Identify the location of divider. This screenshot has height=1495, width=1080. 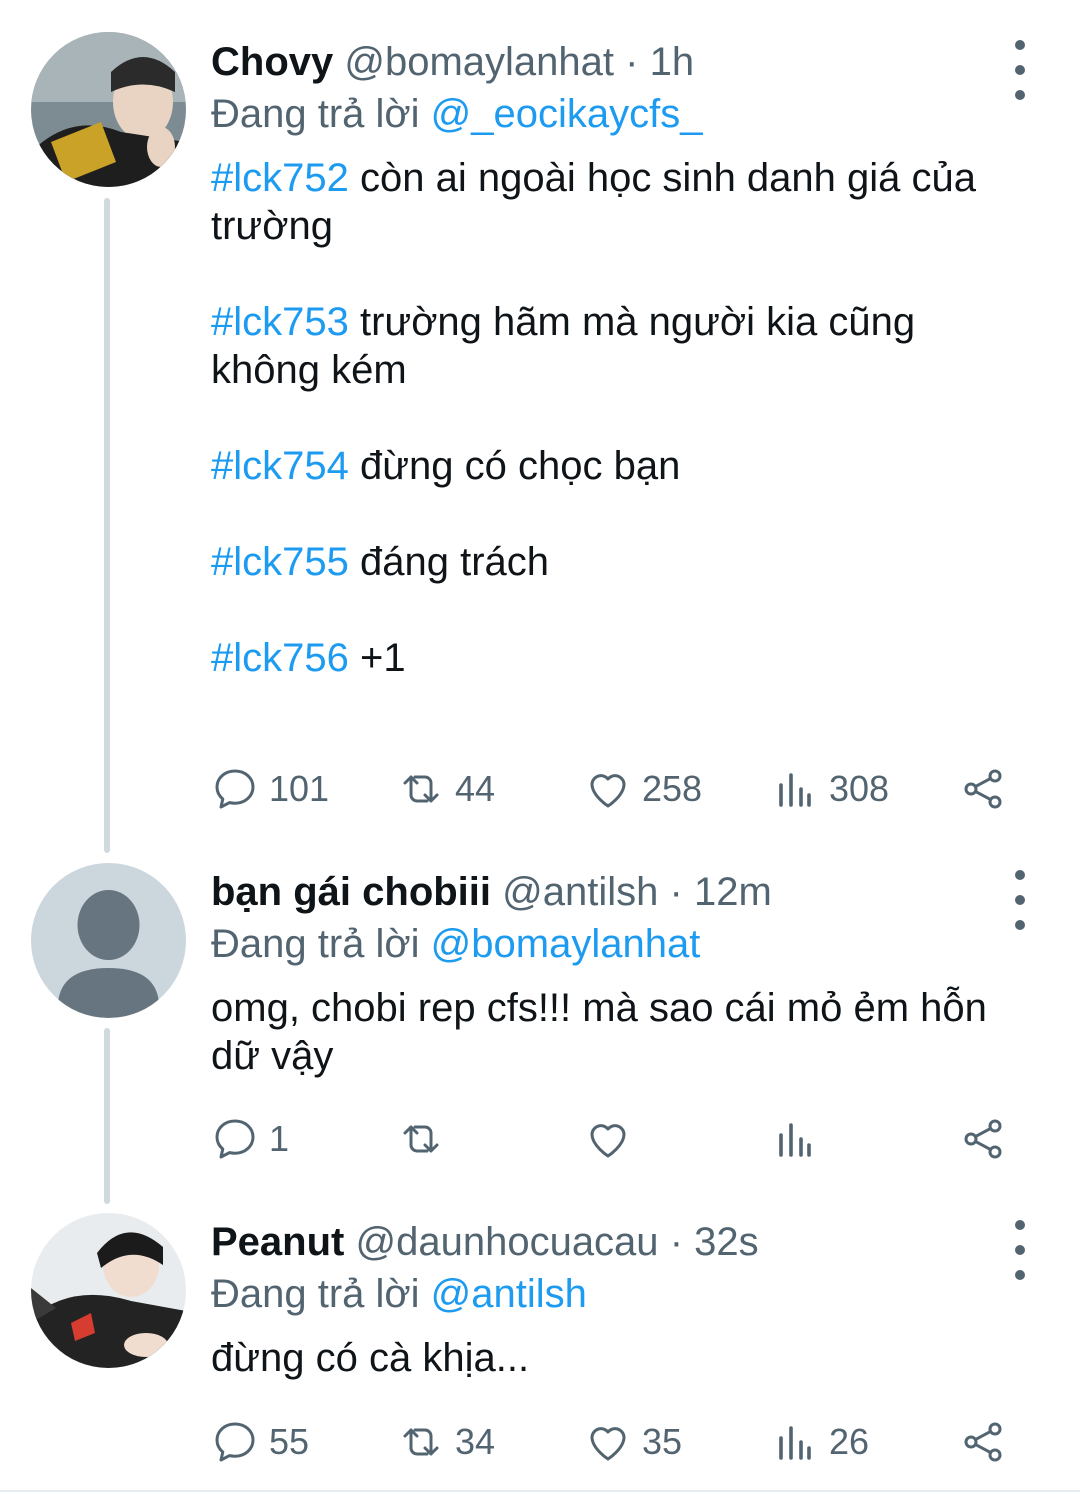
(540, 1491).